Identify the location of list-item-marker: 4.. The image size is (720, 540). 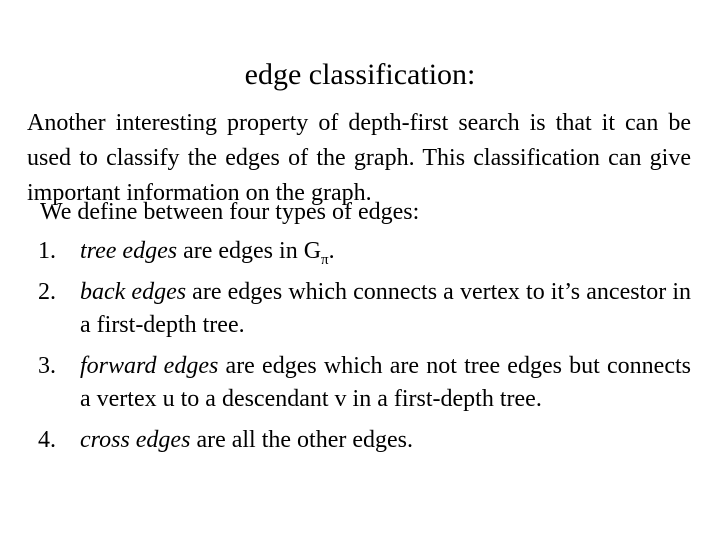
(47, 440).